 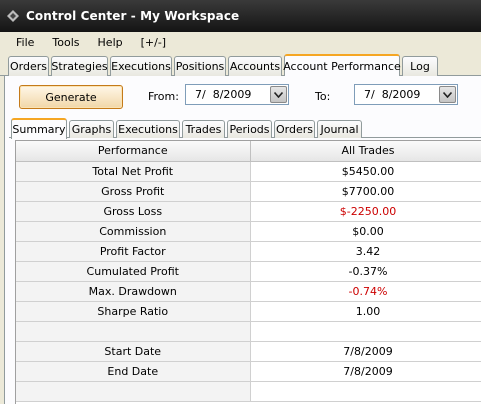 What do you see at coordinates (365, 151) in the screenshot?
I see `column-header-all-trades: All Trades` at bounding box center [365, 151].